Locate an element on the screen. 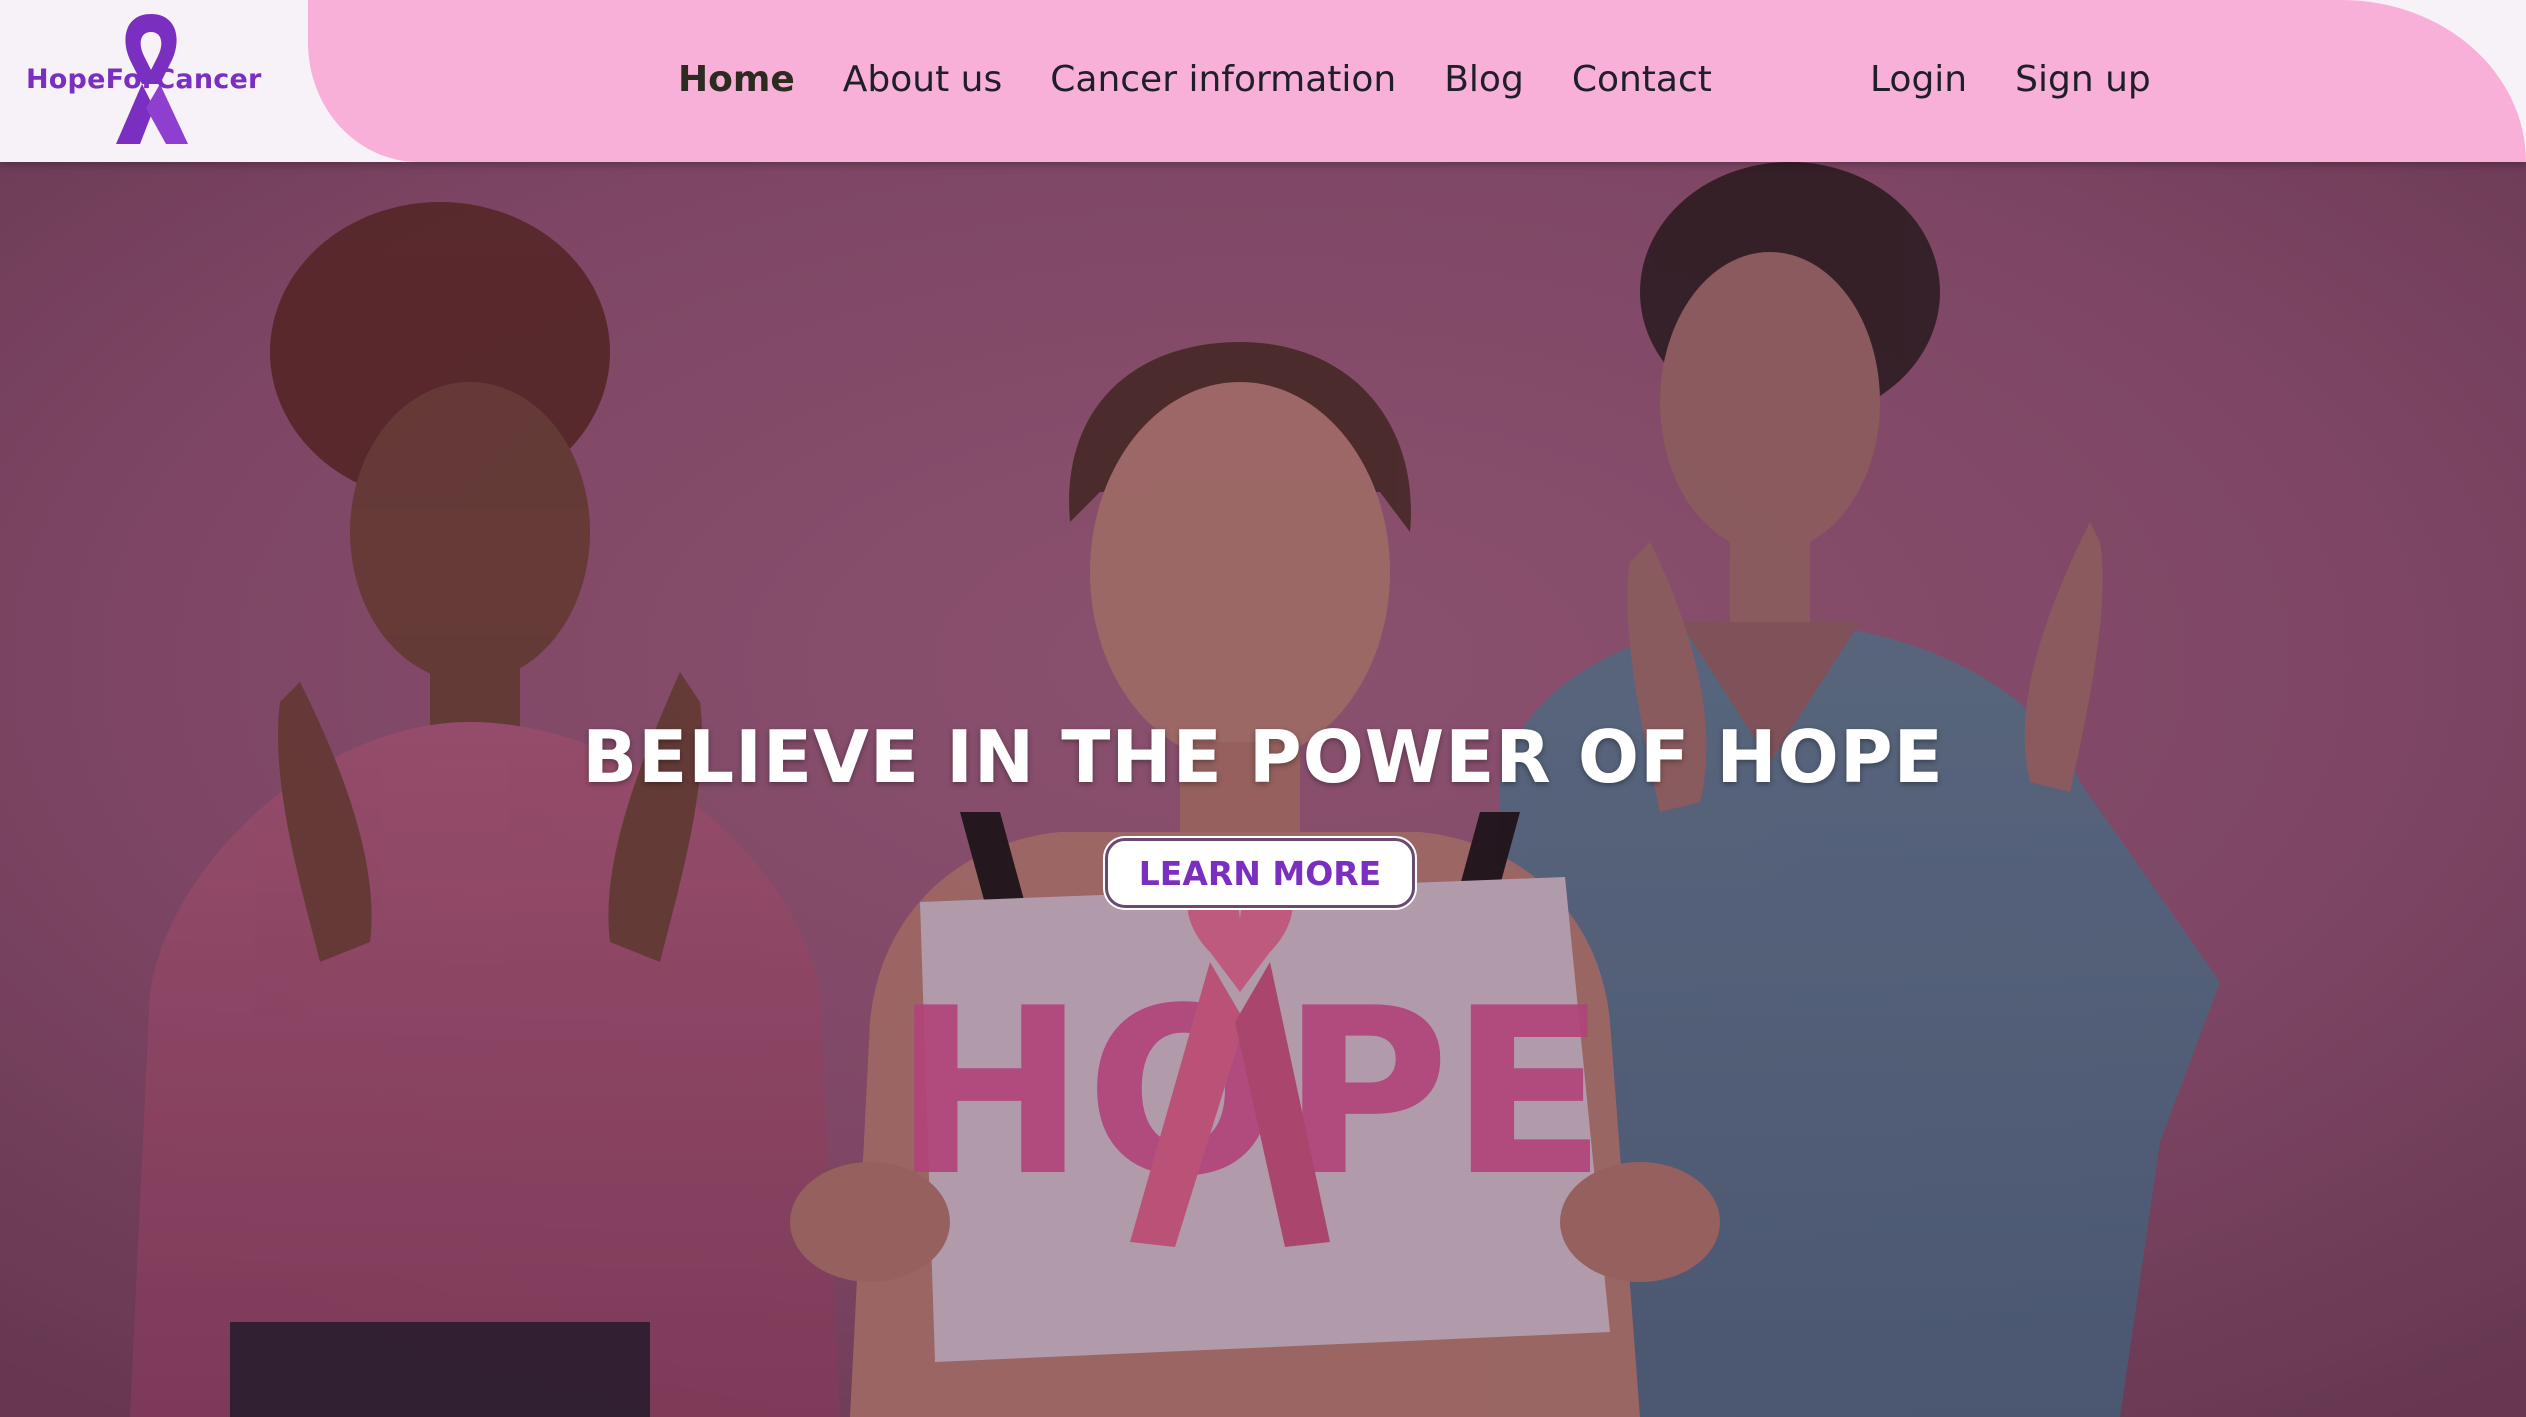 The height and width of the screenshot is (1417, 2526). nav-blog: Blog is located at coordinates (1484, 79).